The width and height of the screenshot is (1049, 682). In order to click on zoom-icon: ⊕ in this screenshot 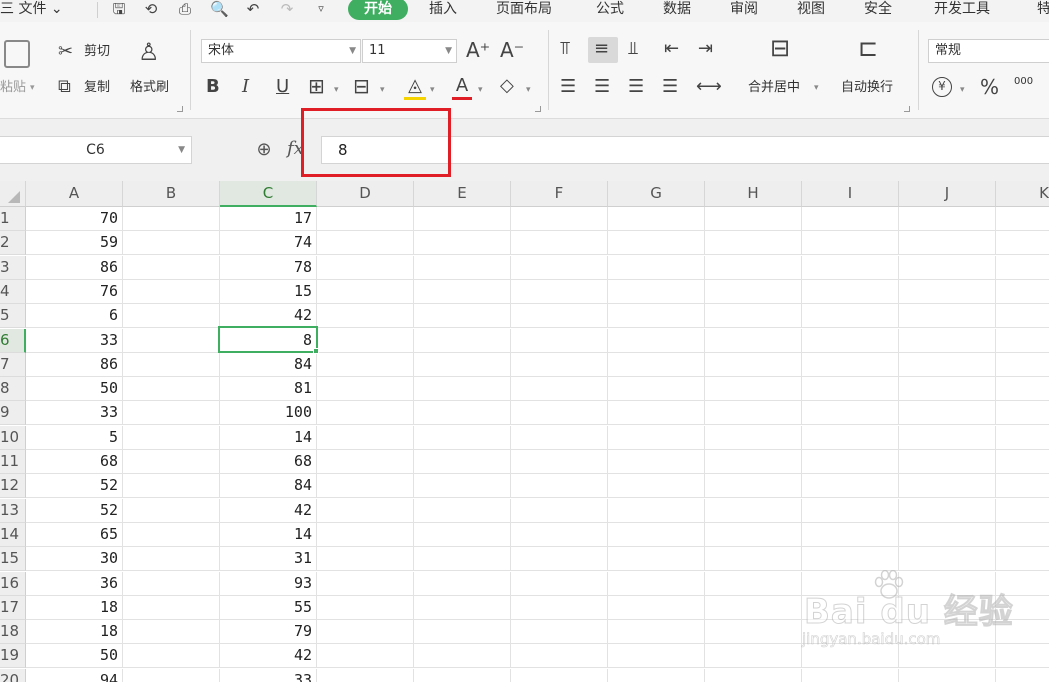, I will do `click(264, 150)`.